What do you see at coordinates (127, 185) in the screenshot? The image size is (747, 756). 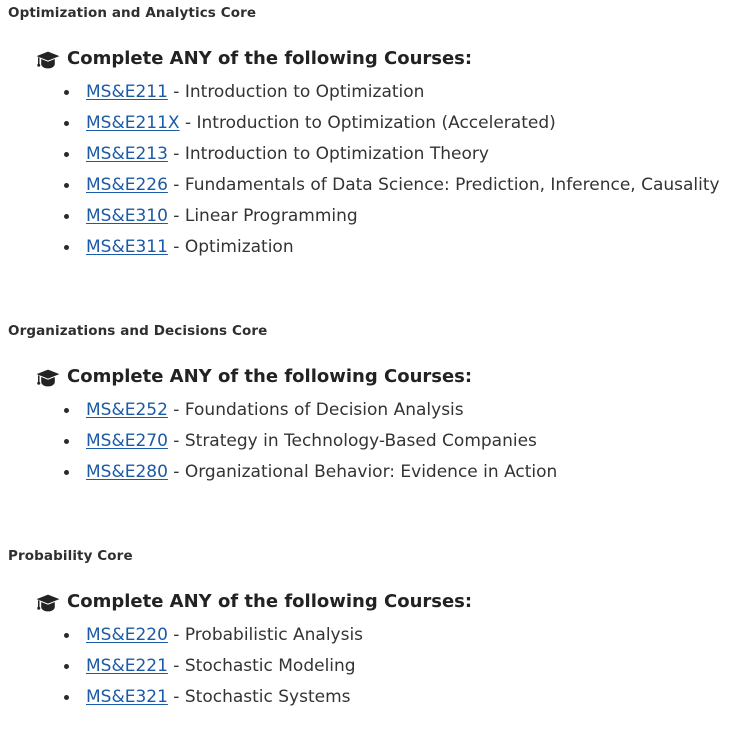 I see `course-code-link: MS&E226` at bounding box center [127, 185].